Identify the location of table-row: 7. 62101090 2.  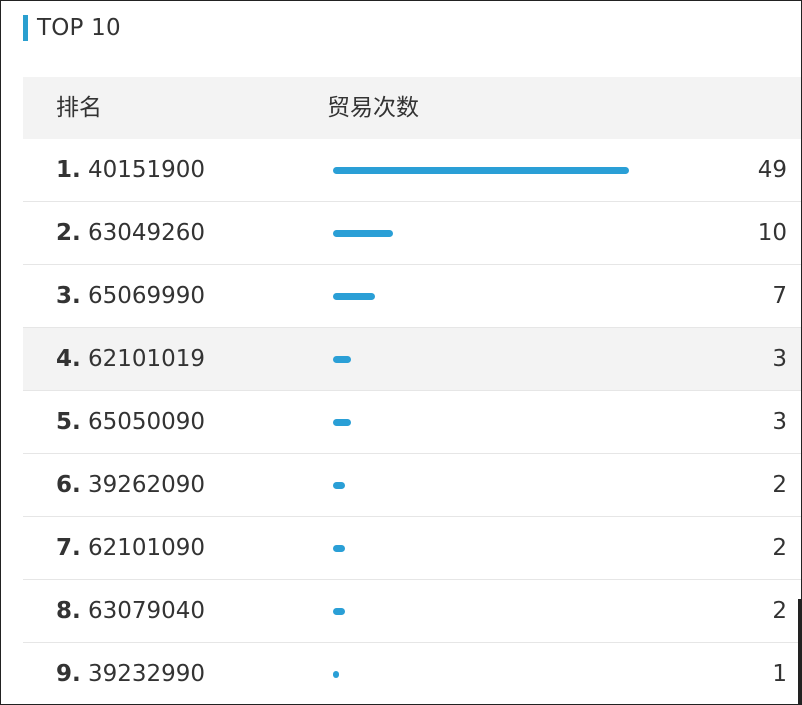
(412, 548).